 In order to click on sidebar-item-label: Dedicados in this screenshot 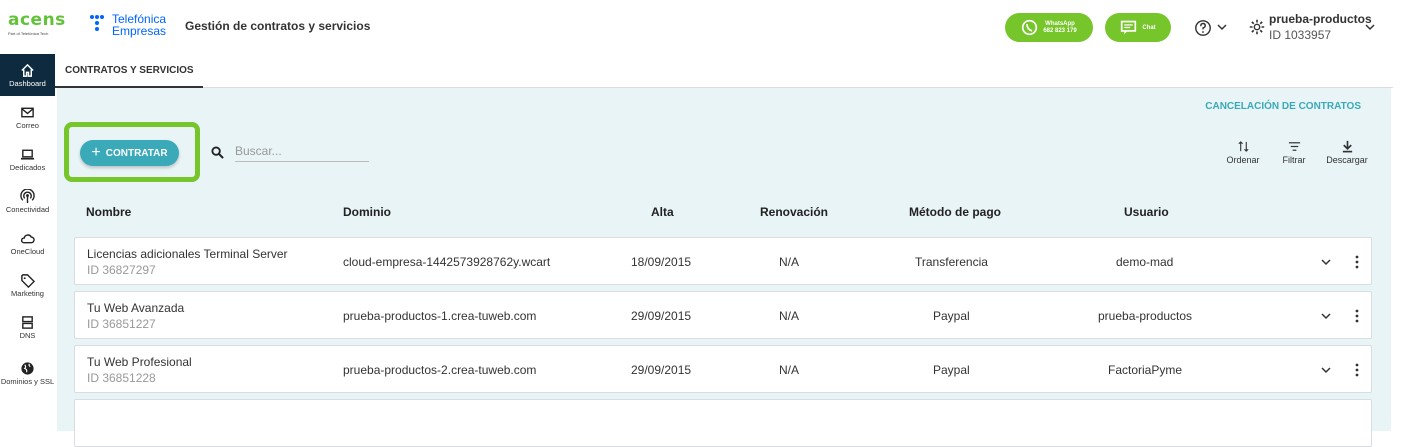, I will do `click(27, 167)`.